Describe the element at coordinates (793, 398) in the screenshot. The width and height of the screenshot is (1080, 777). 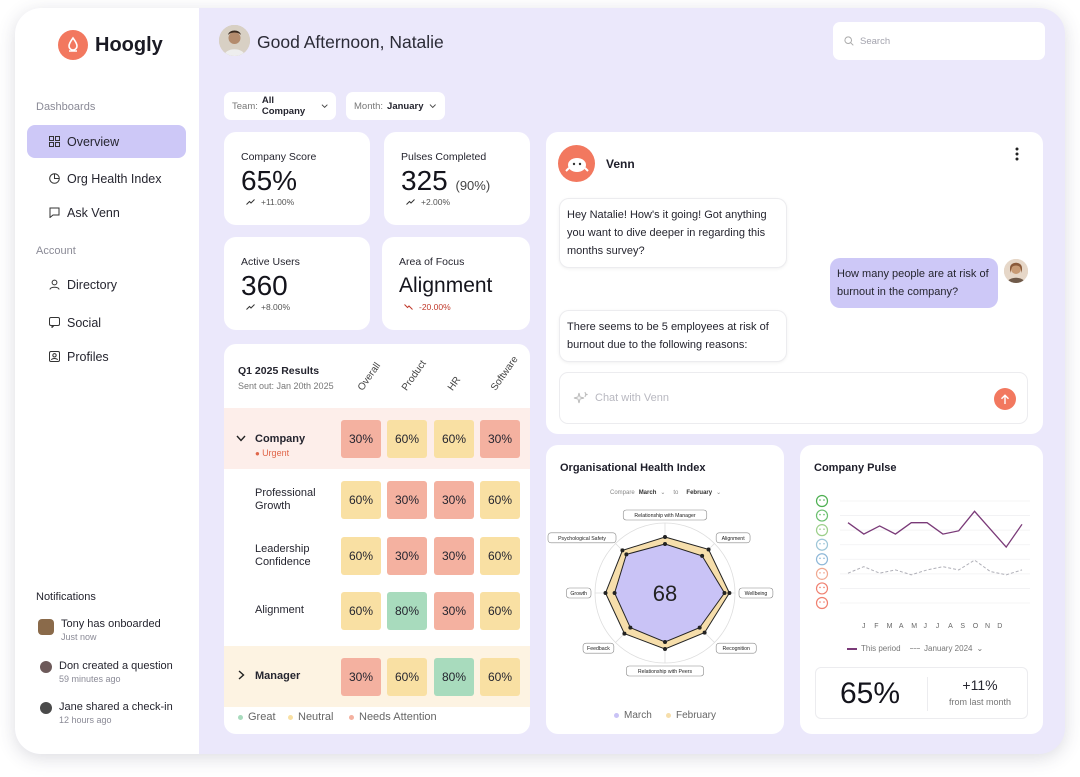
I see `chat-input: Chat with Venn` at that location.